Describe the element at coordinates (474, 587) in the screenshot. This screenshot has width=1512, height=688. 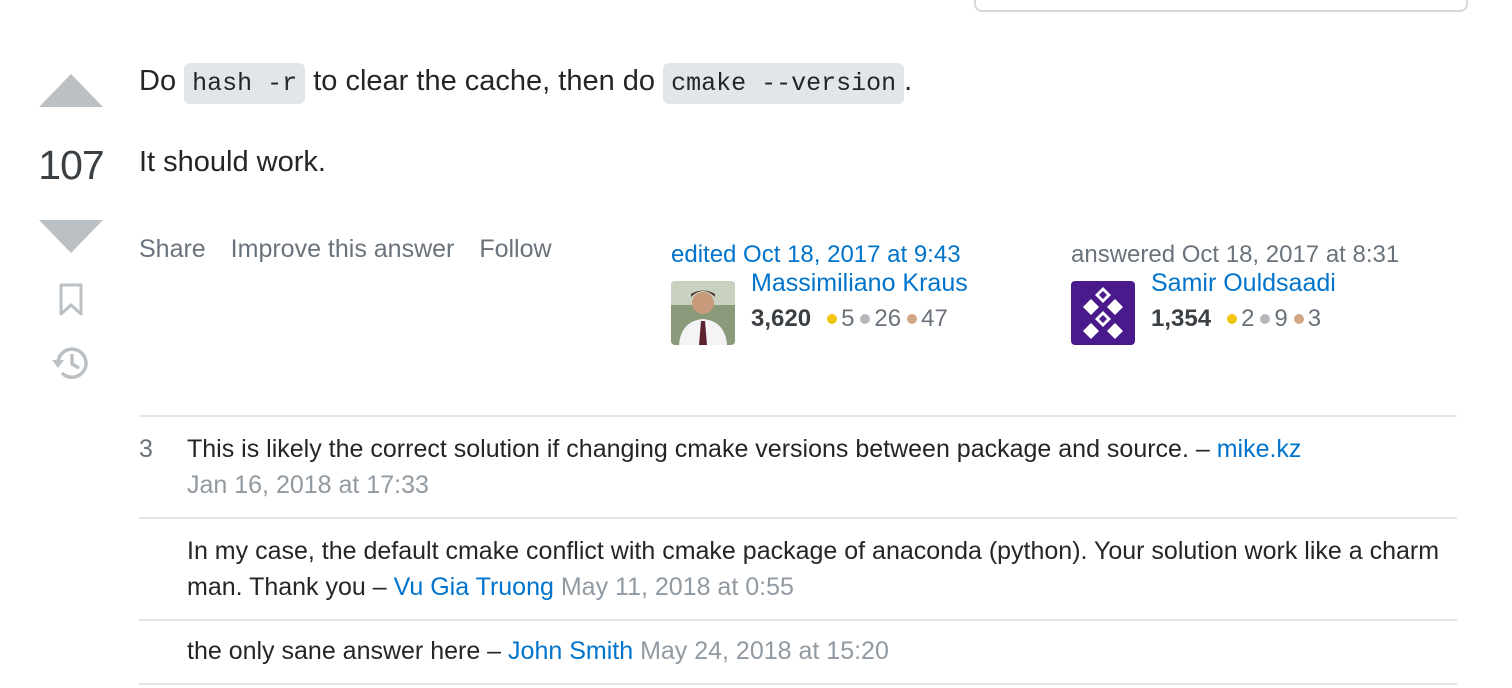
I see `comment-user-link: Vu Gia Truong` at that location.